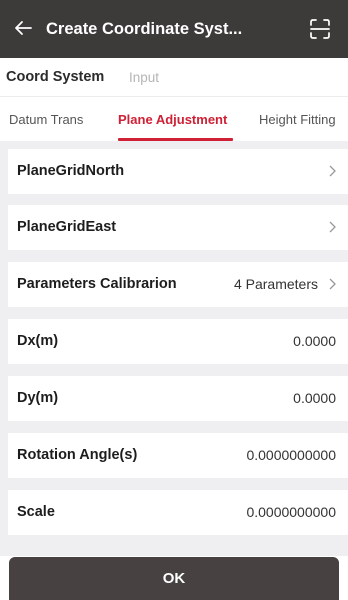 This screenshot has height=600, width=348. I want to click on scan-button, so click(320, 29).